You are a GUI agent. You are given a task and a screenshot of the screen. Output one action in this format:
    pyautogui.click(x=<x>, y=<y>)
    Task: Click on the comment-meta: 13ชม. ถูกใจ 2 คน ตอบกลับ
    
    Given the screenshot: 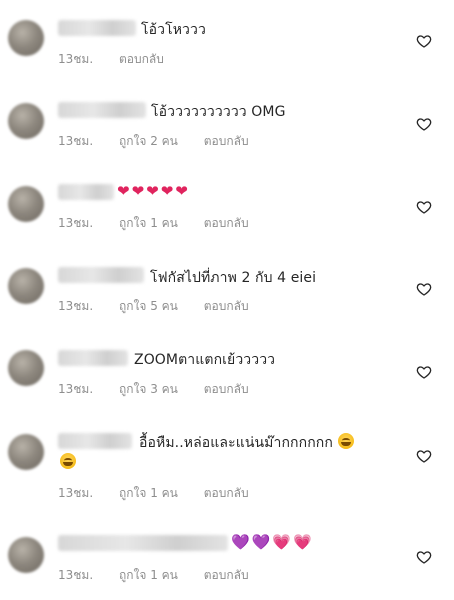 What is the action you would take?
    pyautogui.click(x=164, y=141)
    